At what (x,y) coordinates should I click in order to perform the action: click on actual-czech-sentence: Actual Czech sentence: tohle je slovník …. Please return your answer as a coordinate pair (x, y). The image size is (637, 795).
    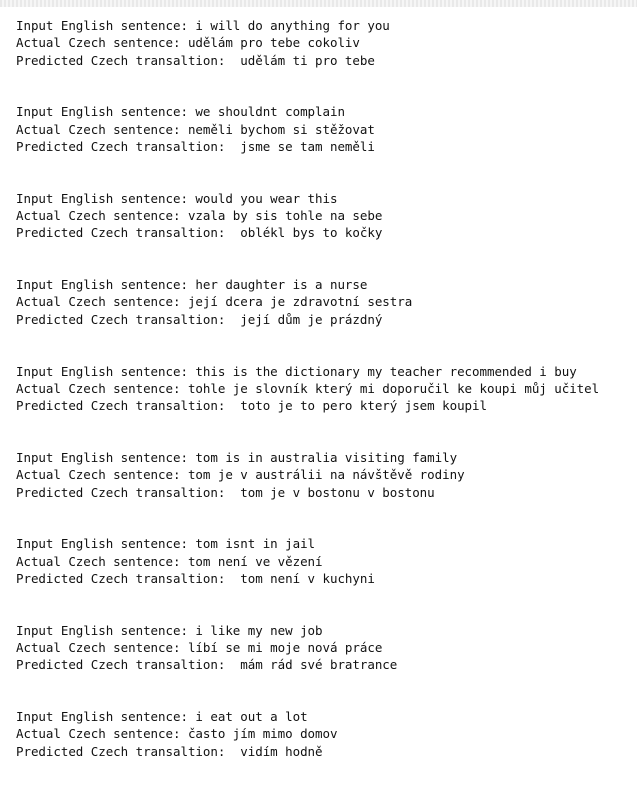
    Looking at the image, I should click on (308, 388).